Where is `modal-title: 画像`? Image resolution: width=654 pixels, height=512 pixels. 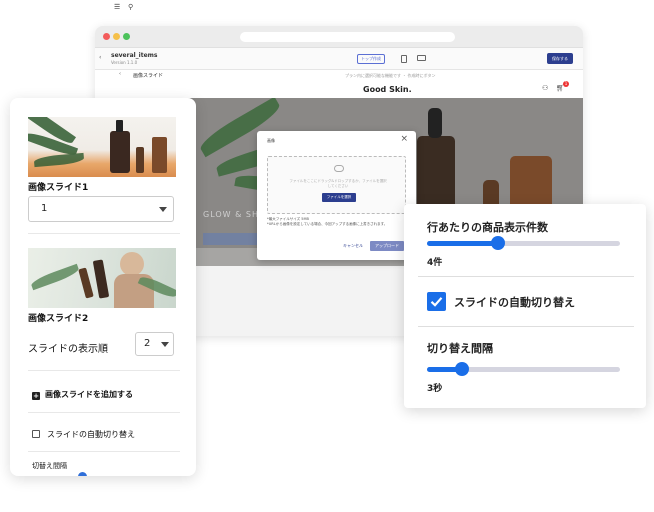
modal-title: 画像 is located at coordinates (271, 140).